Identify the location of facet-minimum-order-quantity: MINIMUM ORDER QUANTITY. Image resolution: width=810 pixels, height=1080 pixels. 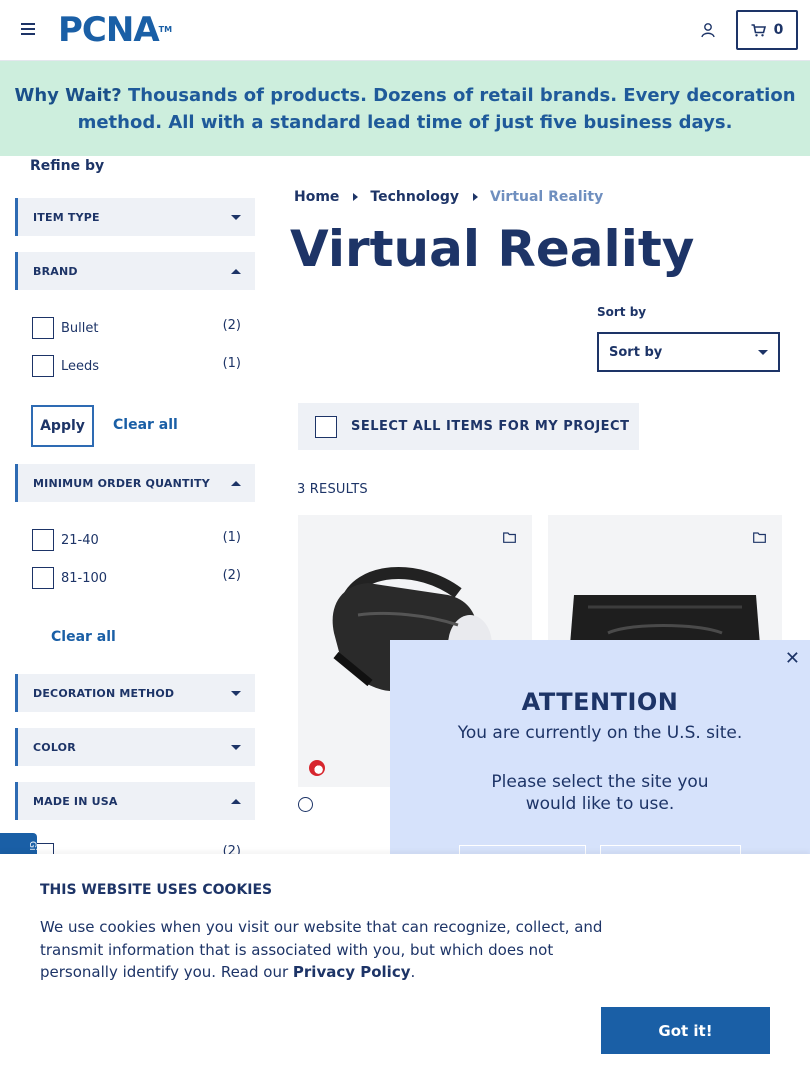
(135, 483).